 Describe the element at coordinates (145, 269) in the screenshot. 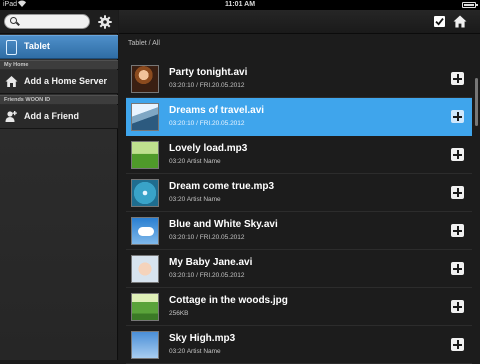

I see `baby-thumbnail` at that location.